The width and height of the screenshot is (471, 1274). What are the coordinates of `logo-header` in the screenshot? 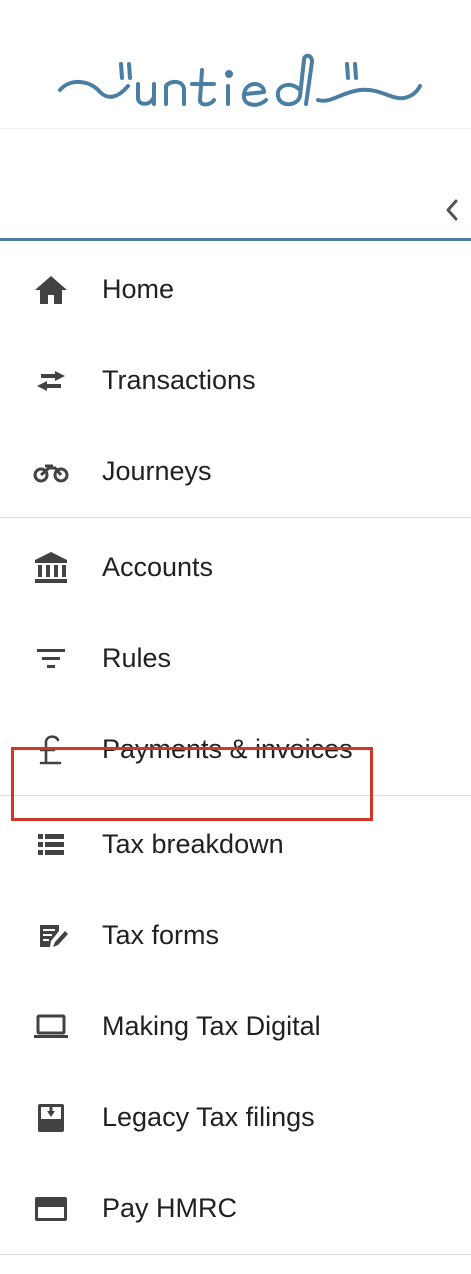 It's located at (235, 64).